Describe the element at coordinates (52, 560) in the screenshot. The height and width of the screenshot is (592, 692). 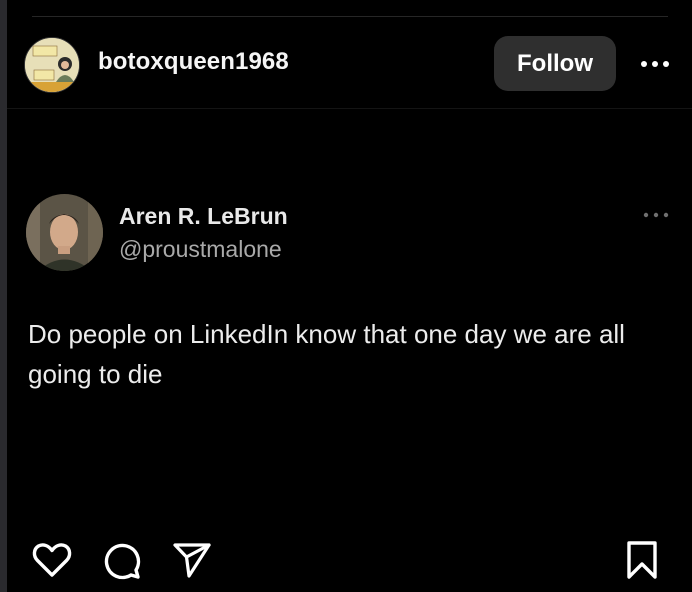
I see `heart-icon` at that location.